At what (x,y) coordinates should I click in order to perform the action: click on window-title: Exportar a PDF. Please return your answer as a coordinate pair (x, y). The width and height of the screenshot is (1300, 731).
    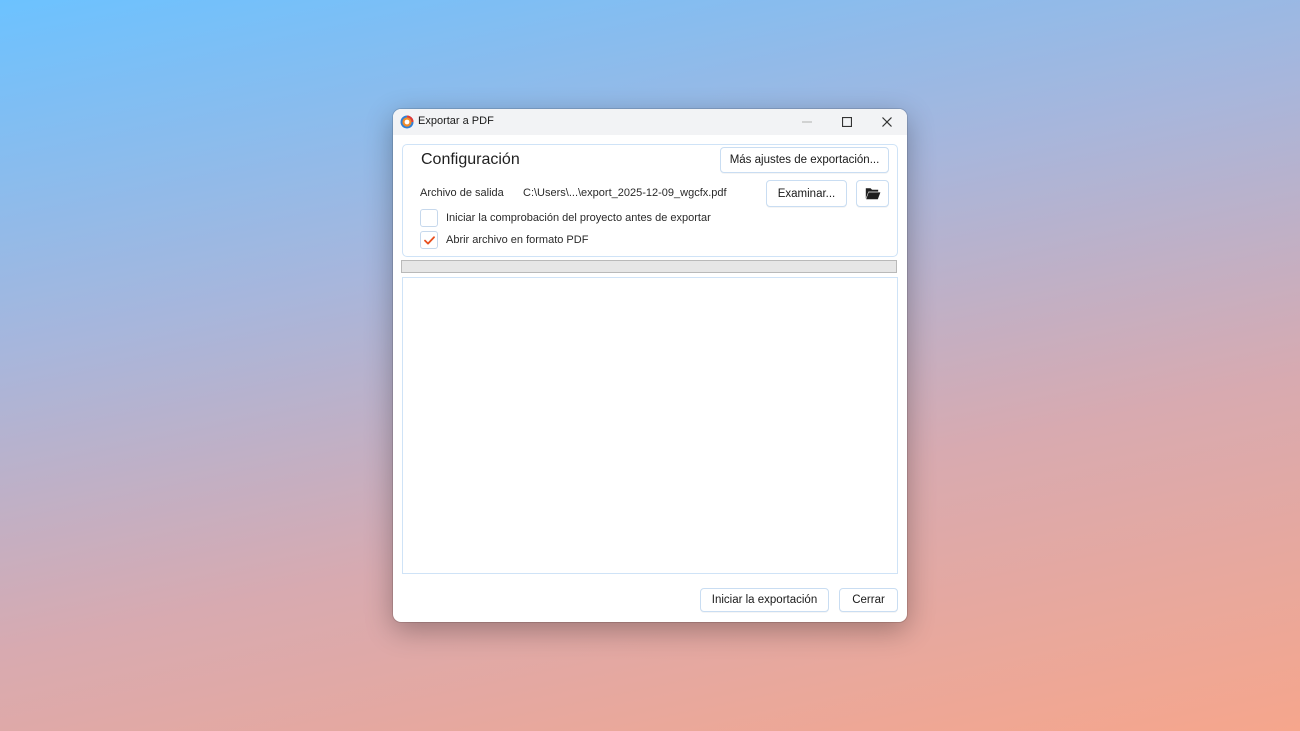
    Looking at the image, I should click on (456, 121).